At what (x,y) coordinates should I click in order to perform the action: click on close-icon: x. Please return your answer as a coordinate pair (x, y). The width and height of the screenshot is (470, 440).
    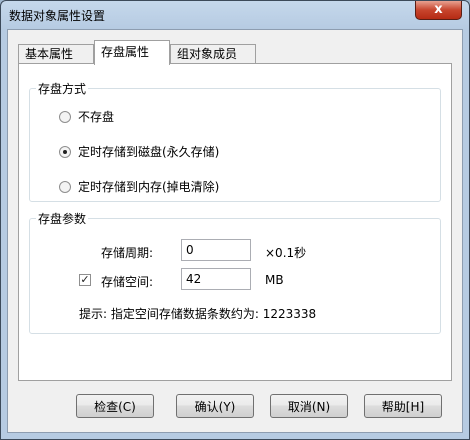
    Looking at the image, I should click on (438, 9).